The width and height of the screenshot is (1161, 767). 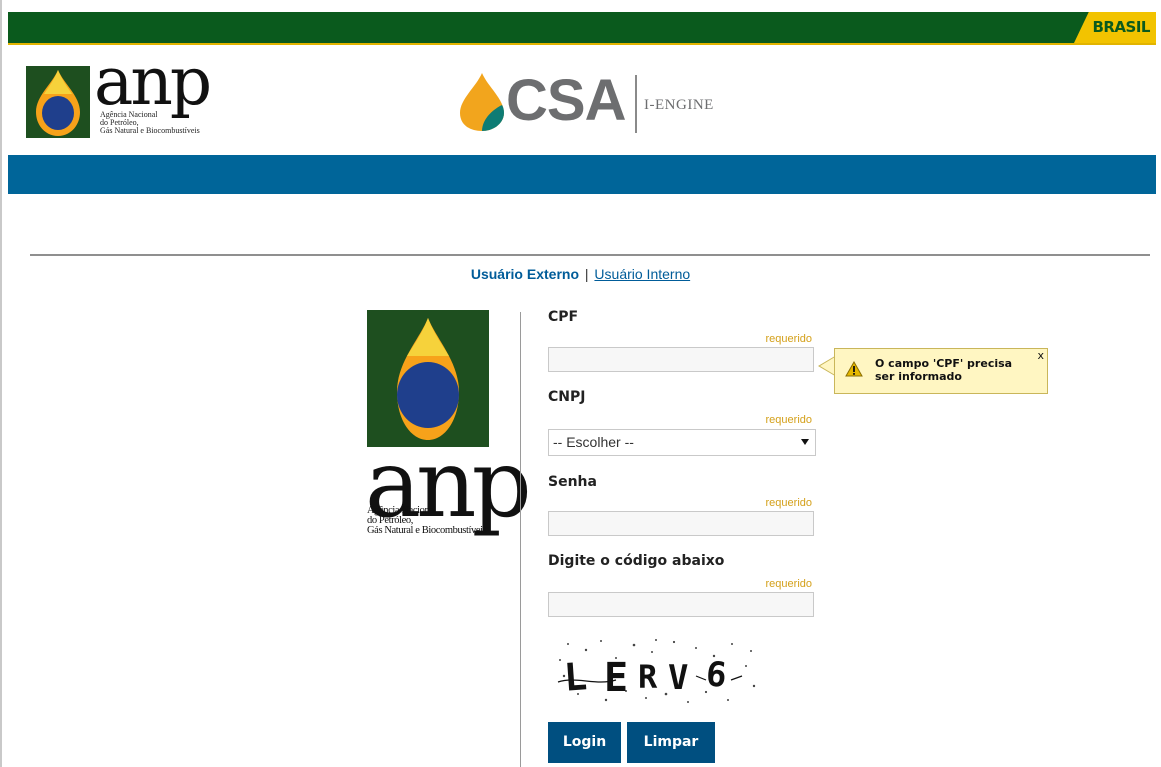 What do you see at coordinates (582, 174) in the screenshot?
I see `blue-banner` at bounding box center [582, 174].